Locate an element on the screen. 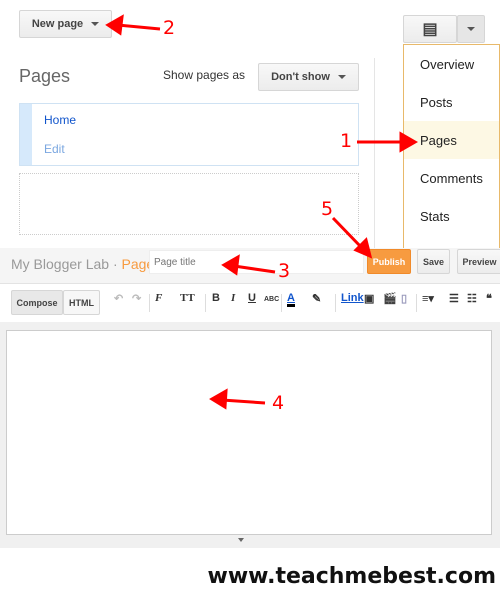 This screenshot has height=600, width=500. watermark: www.teachmebest.com is located at coordinates (351, 576).